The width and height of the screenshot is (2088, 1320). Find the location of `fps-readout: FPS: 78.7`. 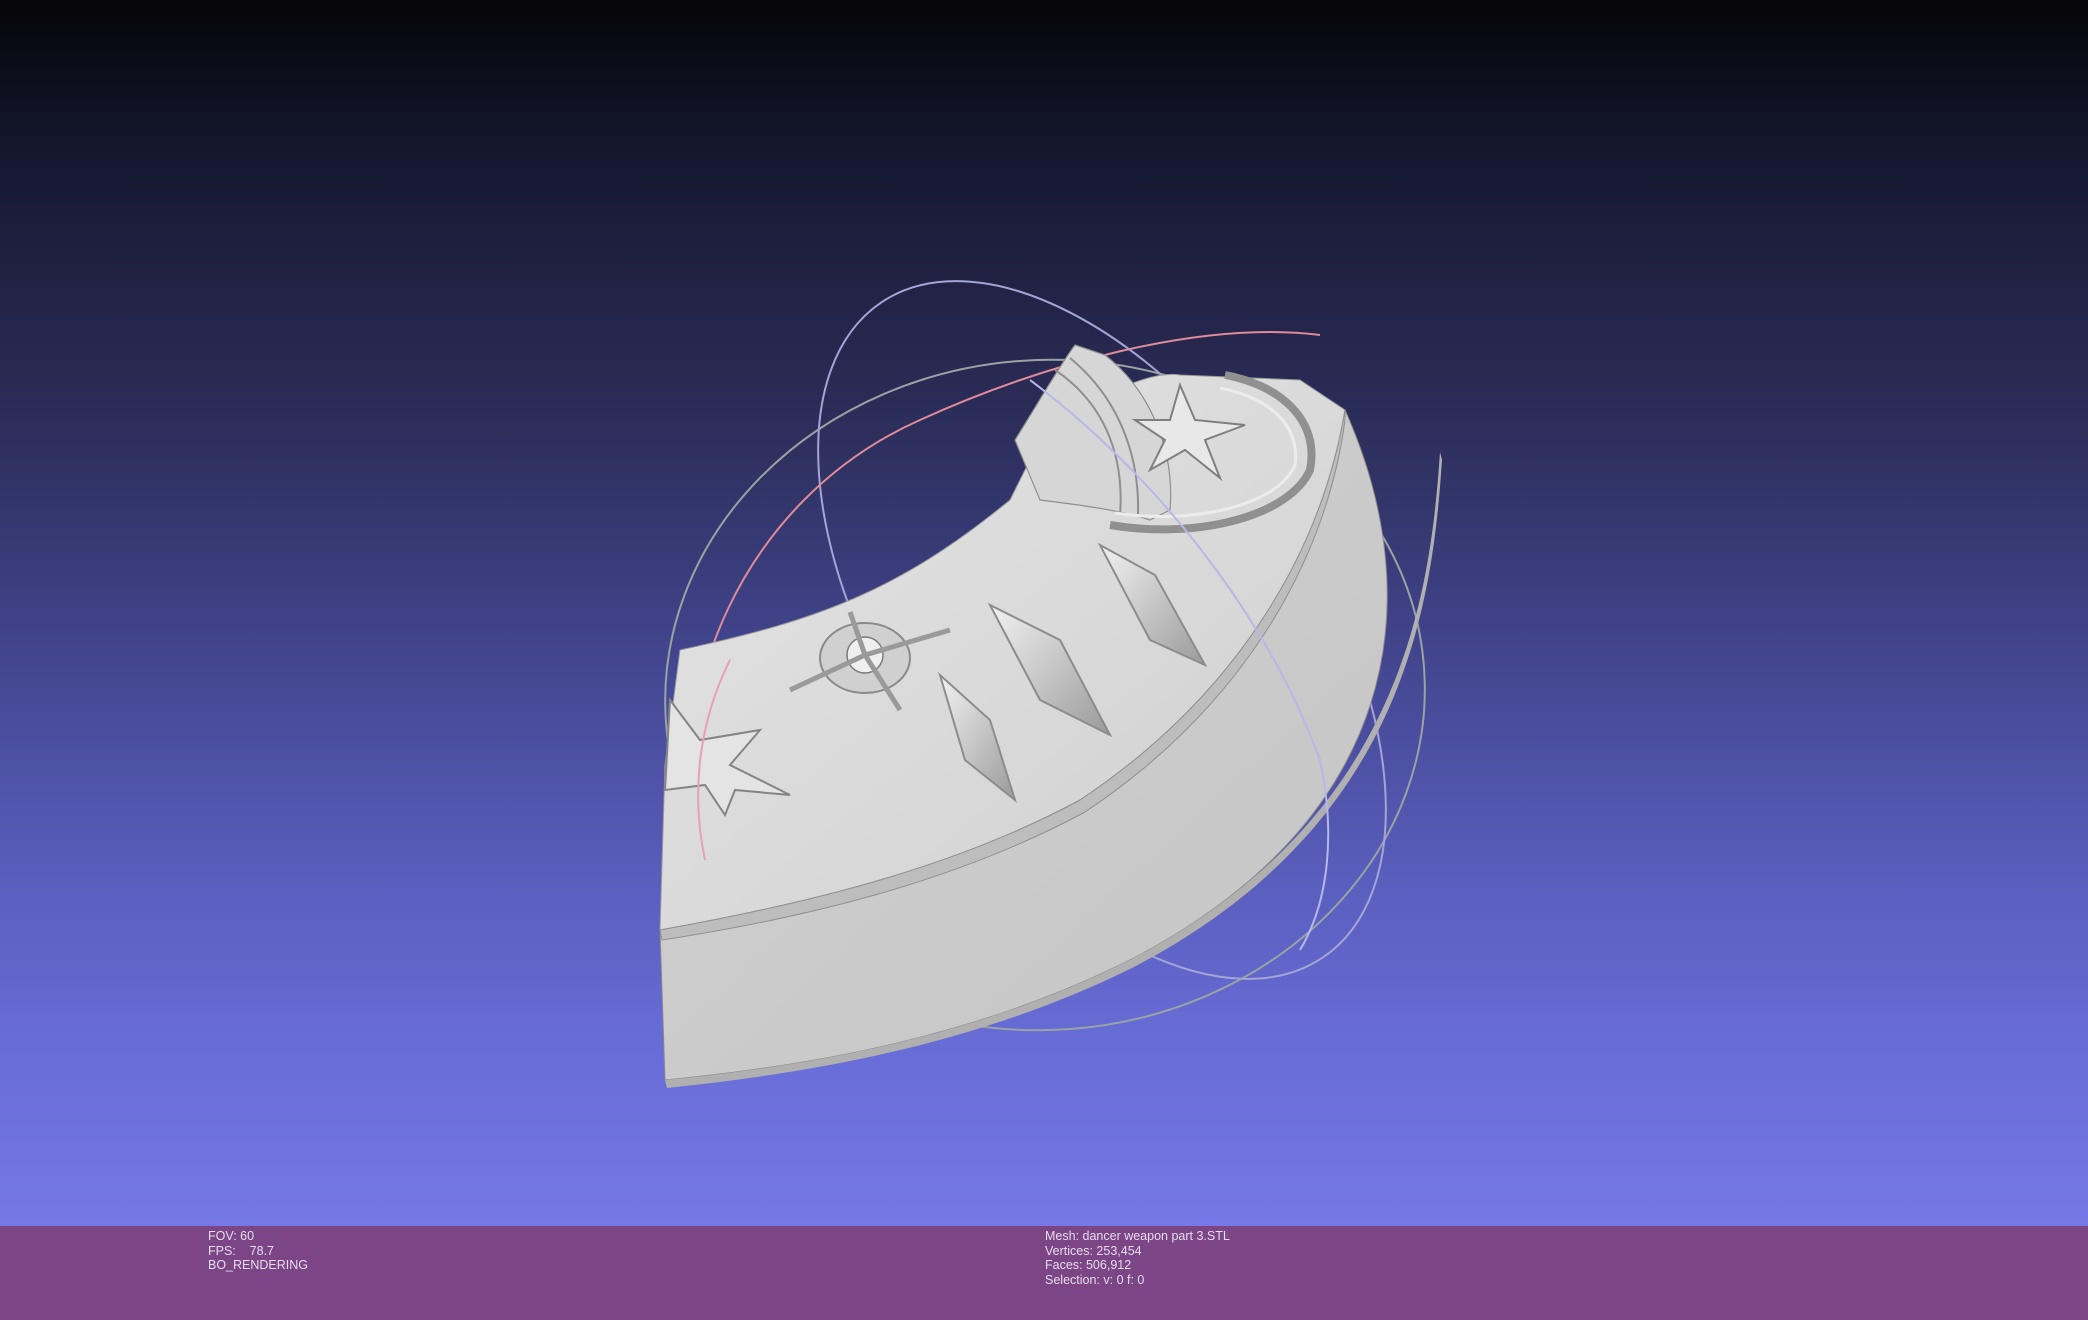

fps-readout: FPS: 78.7 is located at coordinates (241, 1250).